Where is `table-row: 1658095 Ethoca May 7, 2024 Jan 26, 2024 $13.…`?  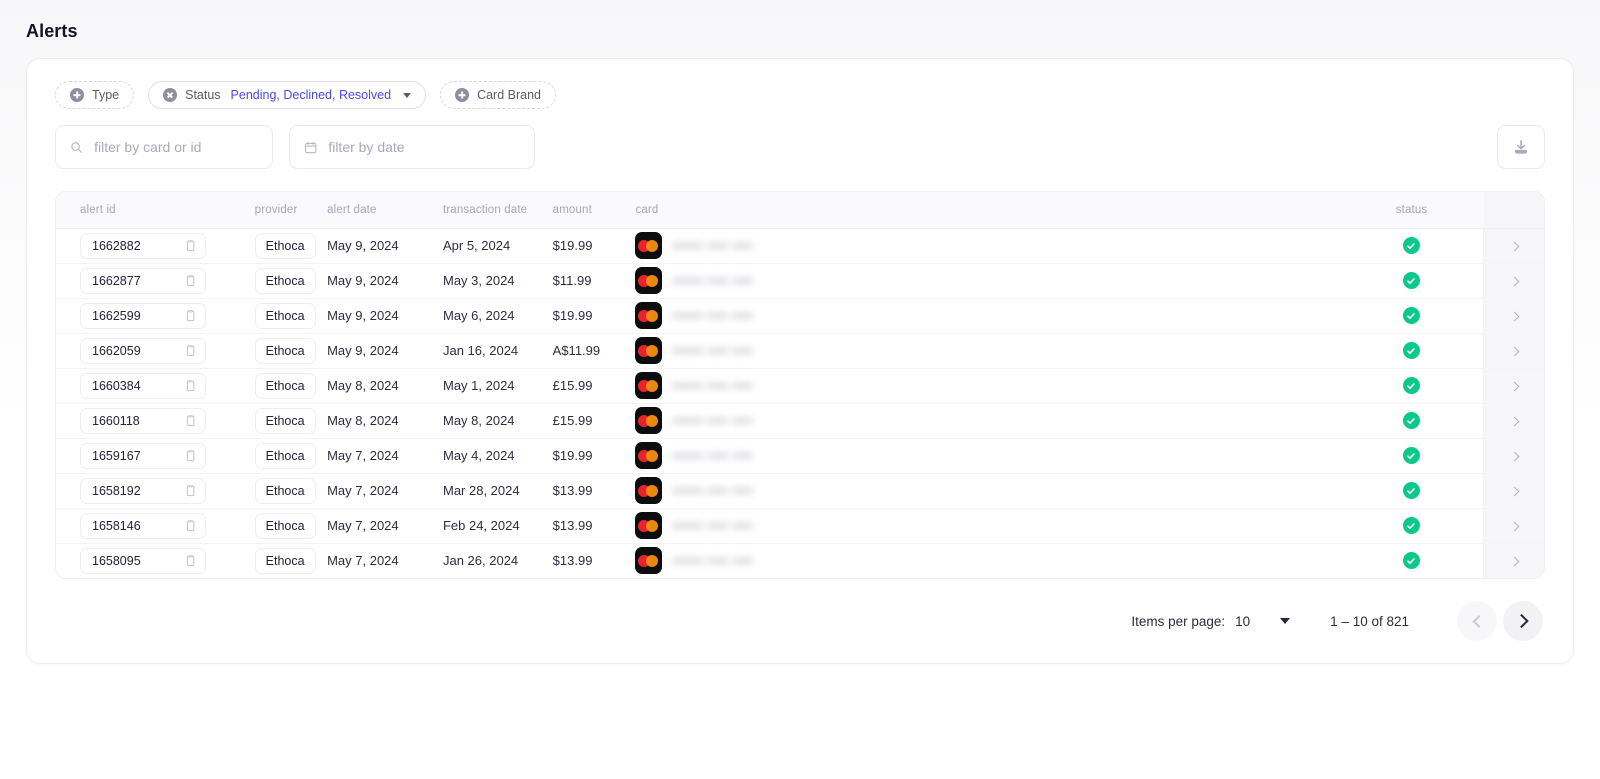
table-row: 1658095 Ethoca May 7, 2024 Jan 26, 2024 $13.… is located at coordinates (800, 560).